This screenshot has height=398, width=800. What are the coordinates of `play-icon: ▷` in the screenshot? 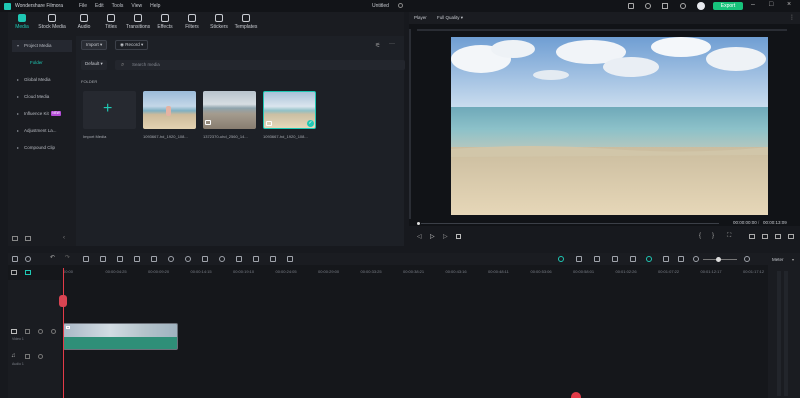 It's located at (432, 236).